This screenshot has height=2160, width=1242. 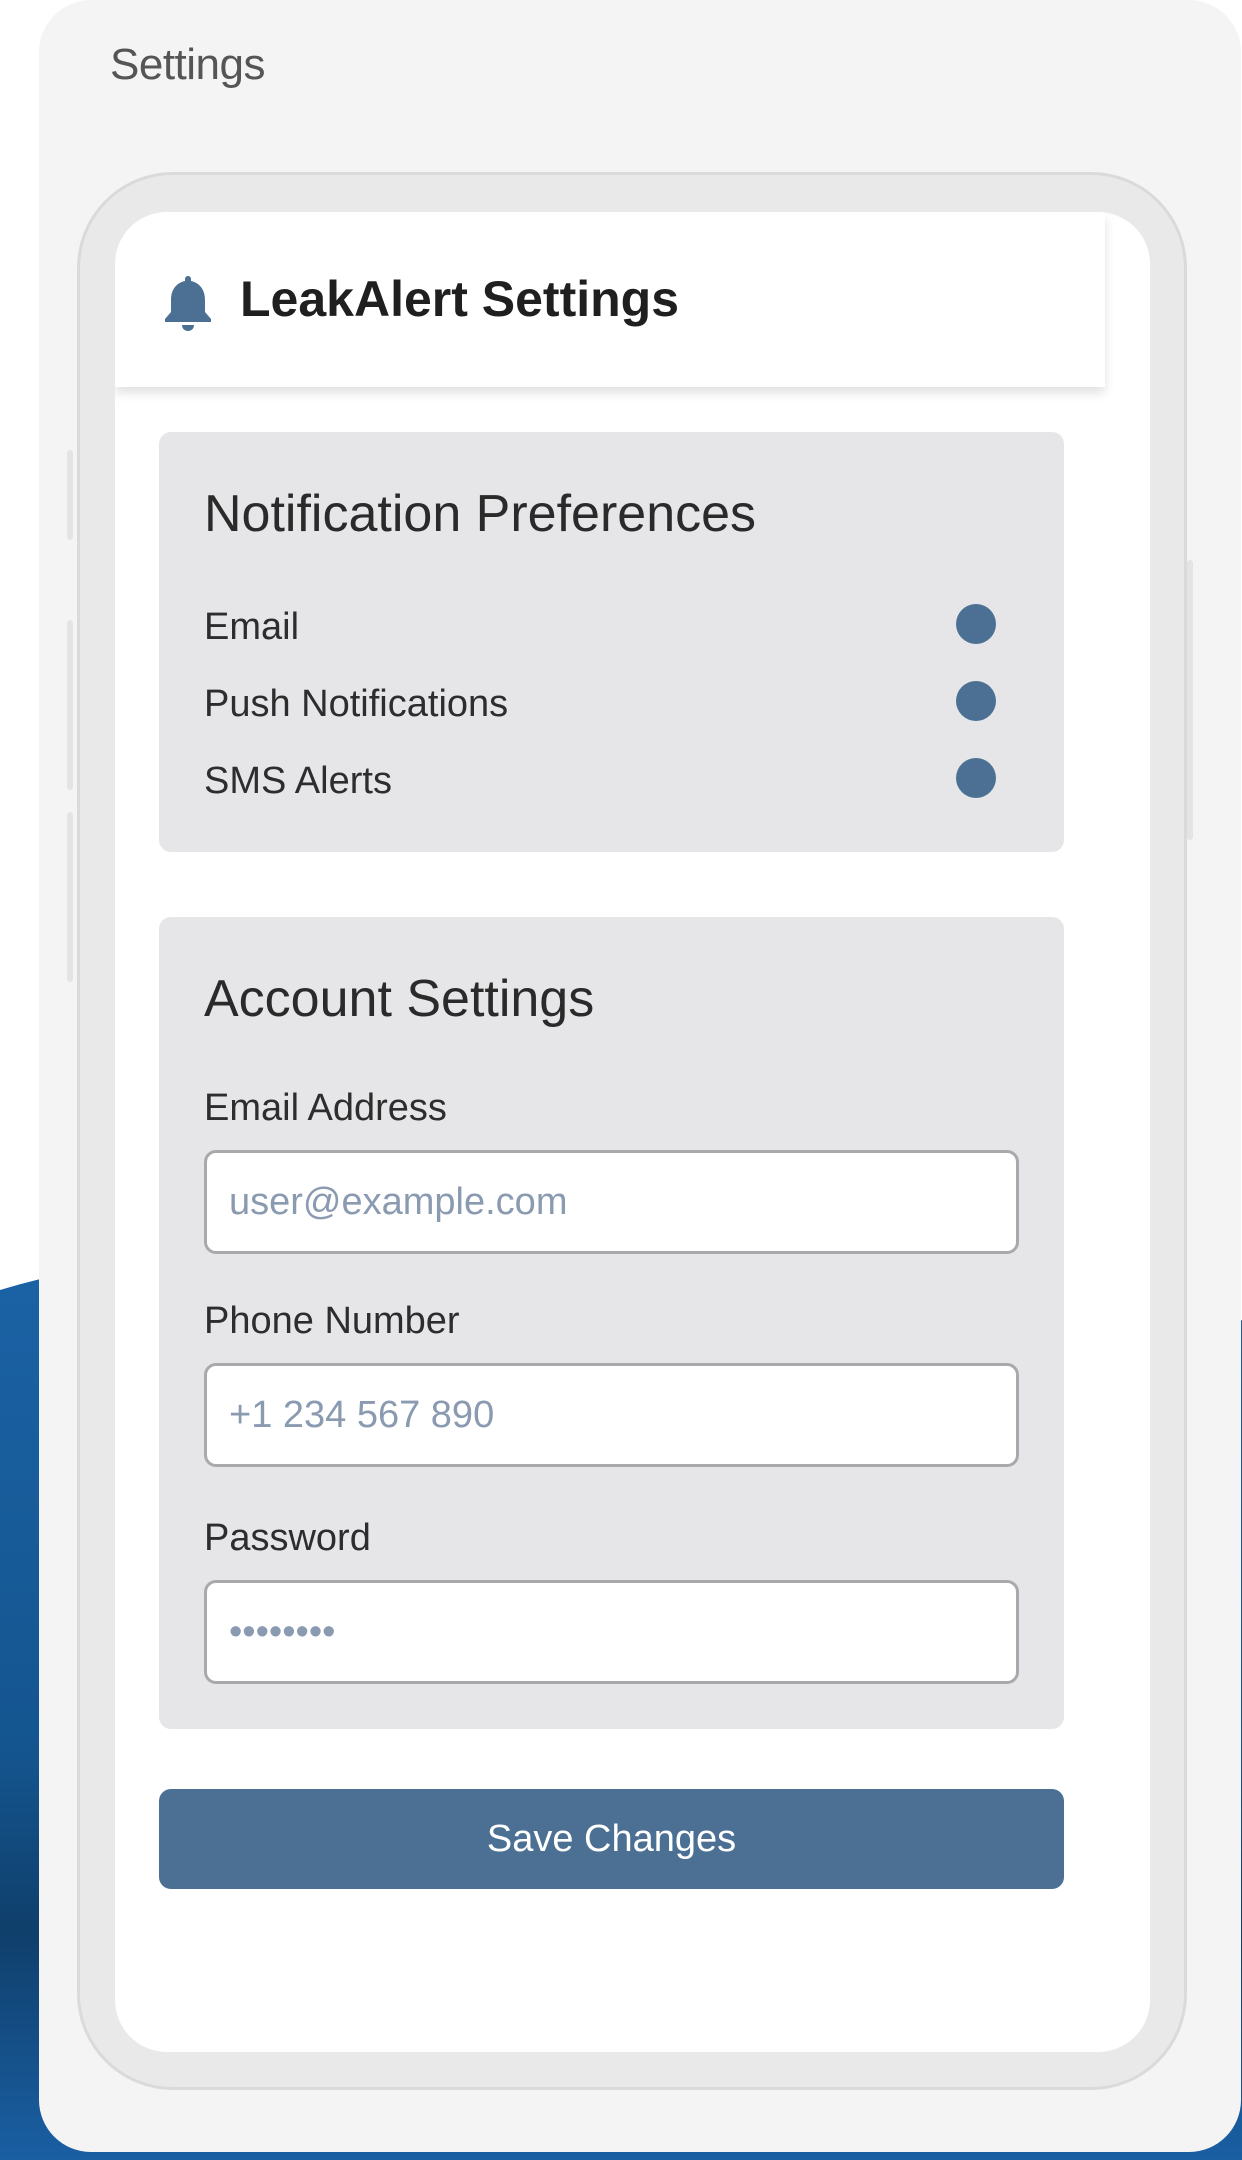 I want to click on window-title: Settings, so click(x=187, y=64).